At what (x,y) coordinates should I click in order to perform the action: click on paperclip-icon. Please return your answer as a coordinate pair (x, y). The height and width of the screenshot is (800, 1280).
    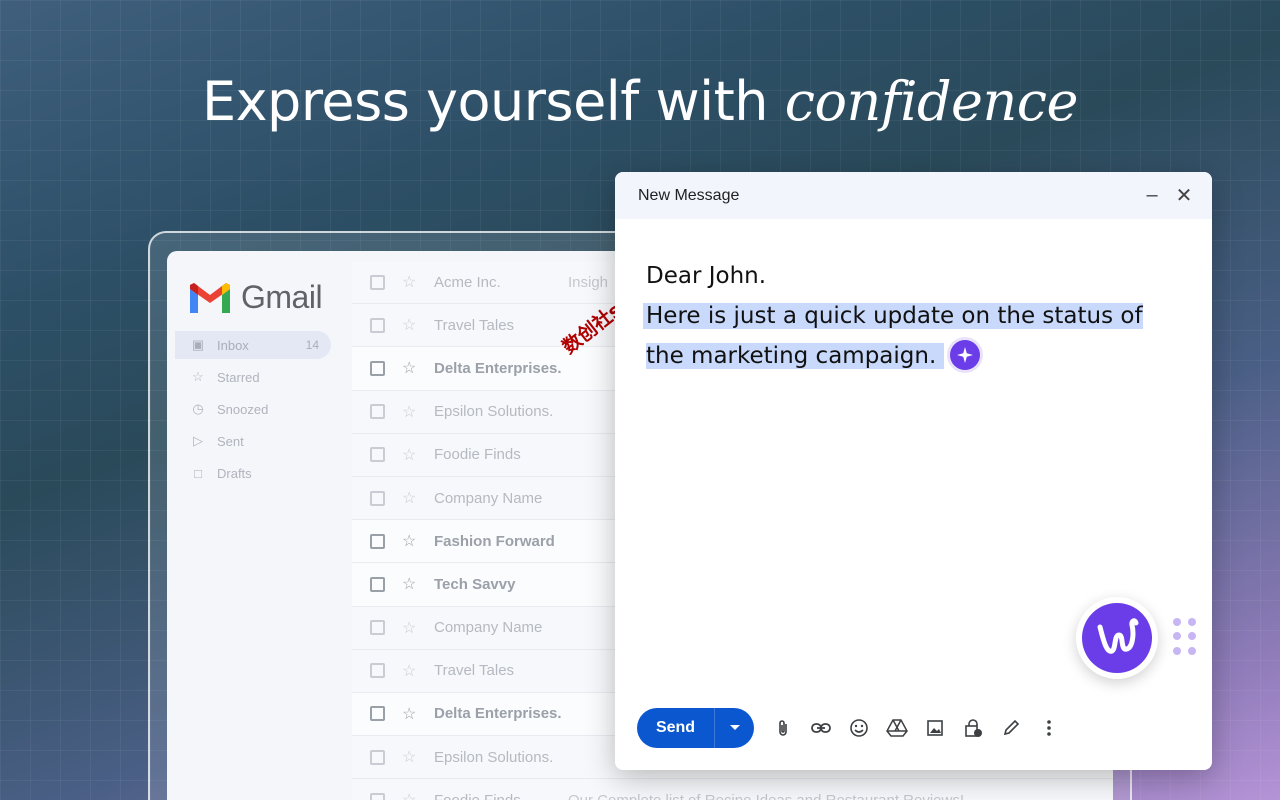
    Looking at the image, I should click on (783, 728).